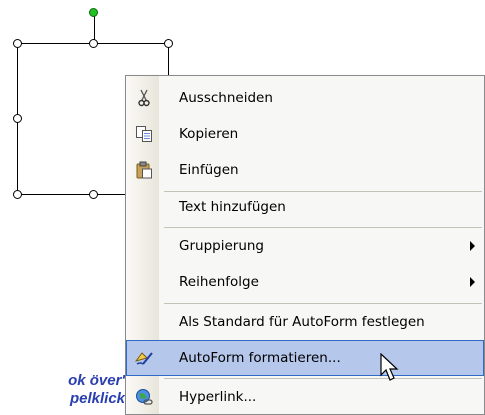 This screenshot has width=485, height=415. Describe the element at coordinates (93, 12) in the screenshot. I see `rotation-handle` at that location.